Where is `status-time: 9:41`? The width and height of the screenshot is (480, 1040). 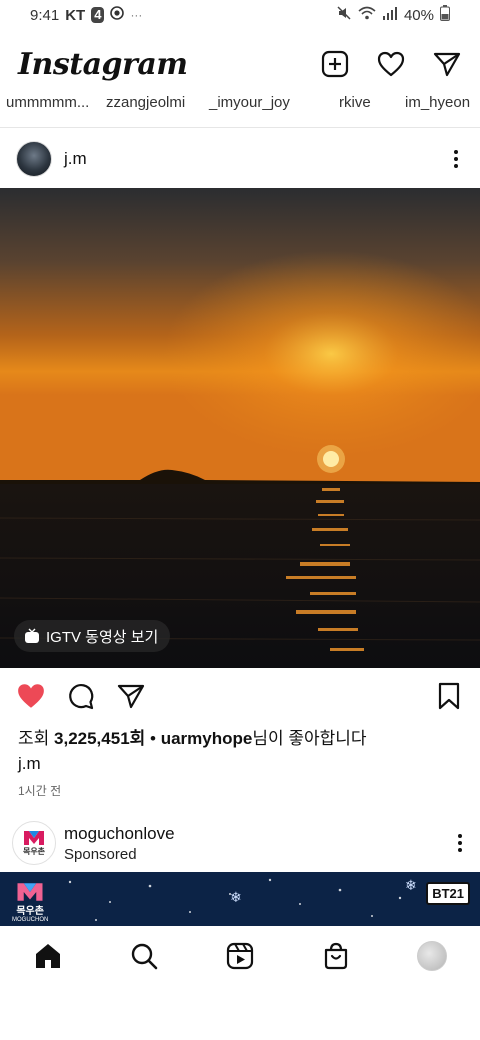
status-time: 9:41 is located at coordinates (45, 15).